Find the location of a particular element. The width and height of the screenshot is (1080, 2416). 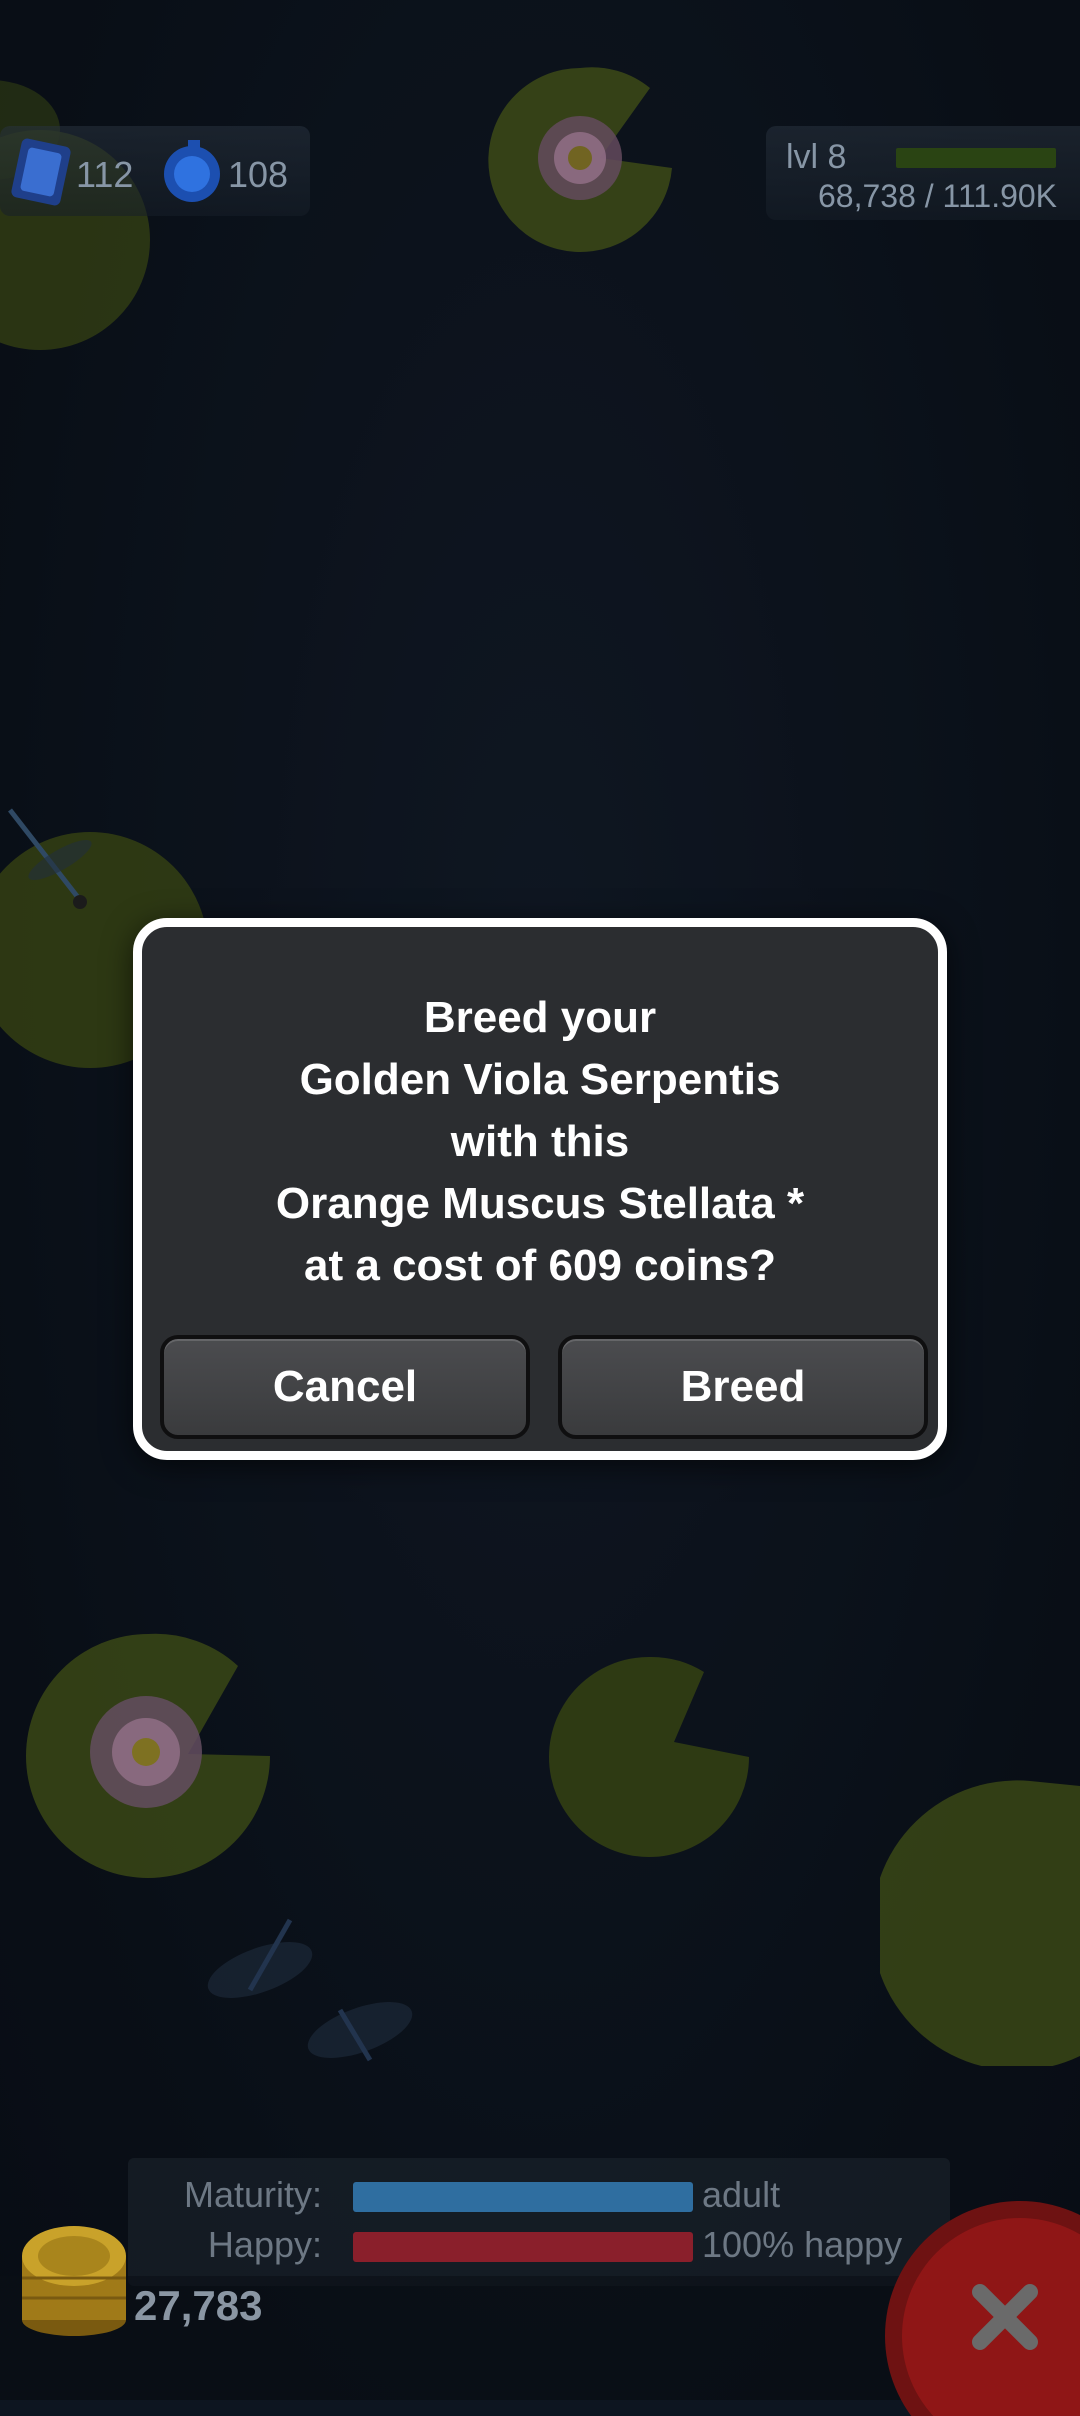

potion-count: 108 is located at coordinates (258, 174).